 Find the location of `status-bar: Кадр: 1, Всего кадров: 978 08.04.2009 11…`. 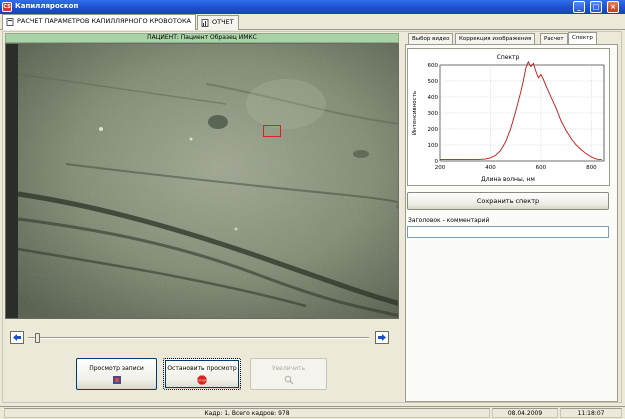

status-bar: Кадр: 1, Всего кадров: 978 08.04.2009 11… is located at coordinates (312, 412).